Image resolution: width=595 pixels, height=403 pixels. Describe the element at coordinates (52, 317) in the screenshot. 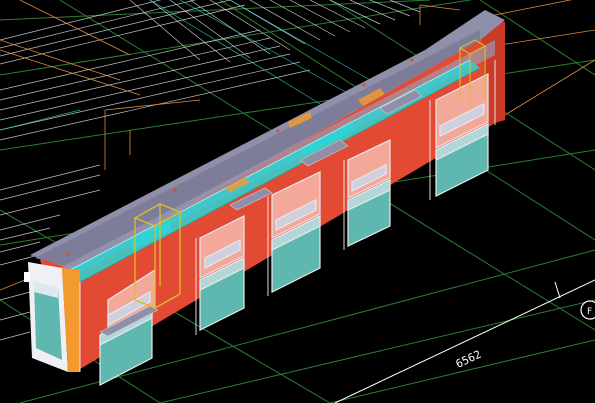

I see `left-end-module` at that location.